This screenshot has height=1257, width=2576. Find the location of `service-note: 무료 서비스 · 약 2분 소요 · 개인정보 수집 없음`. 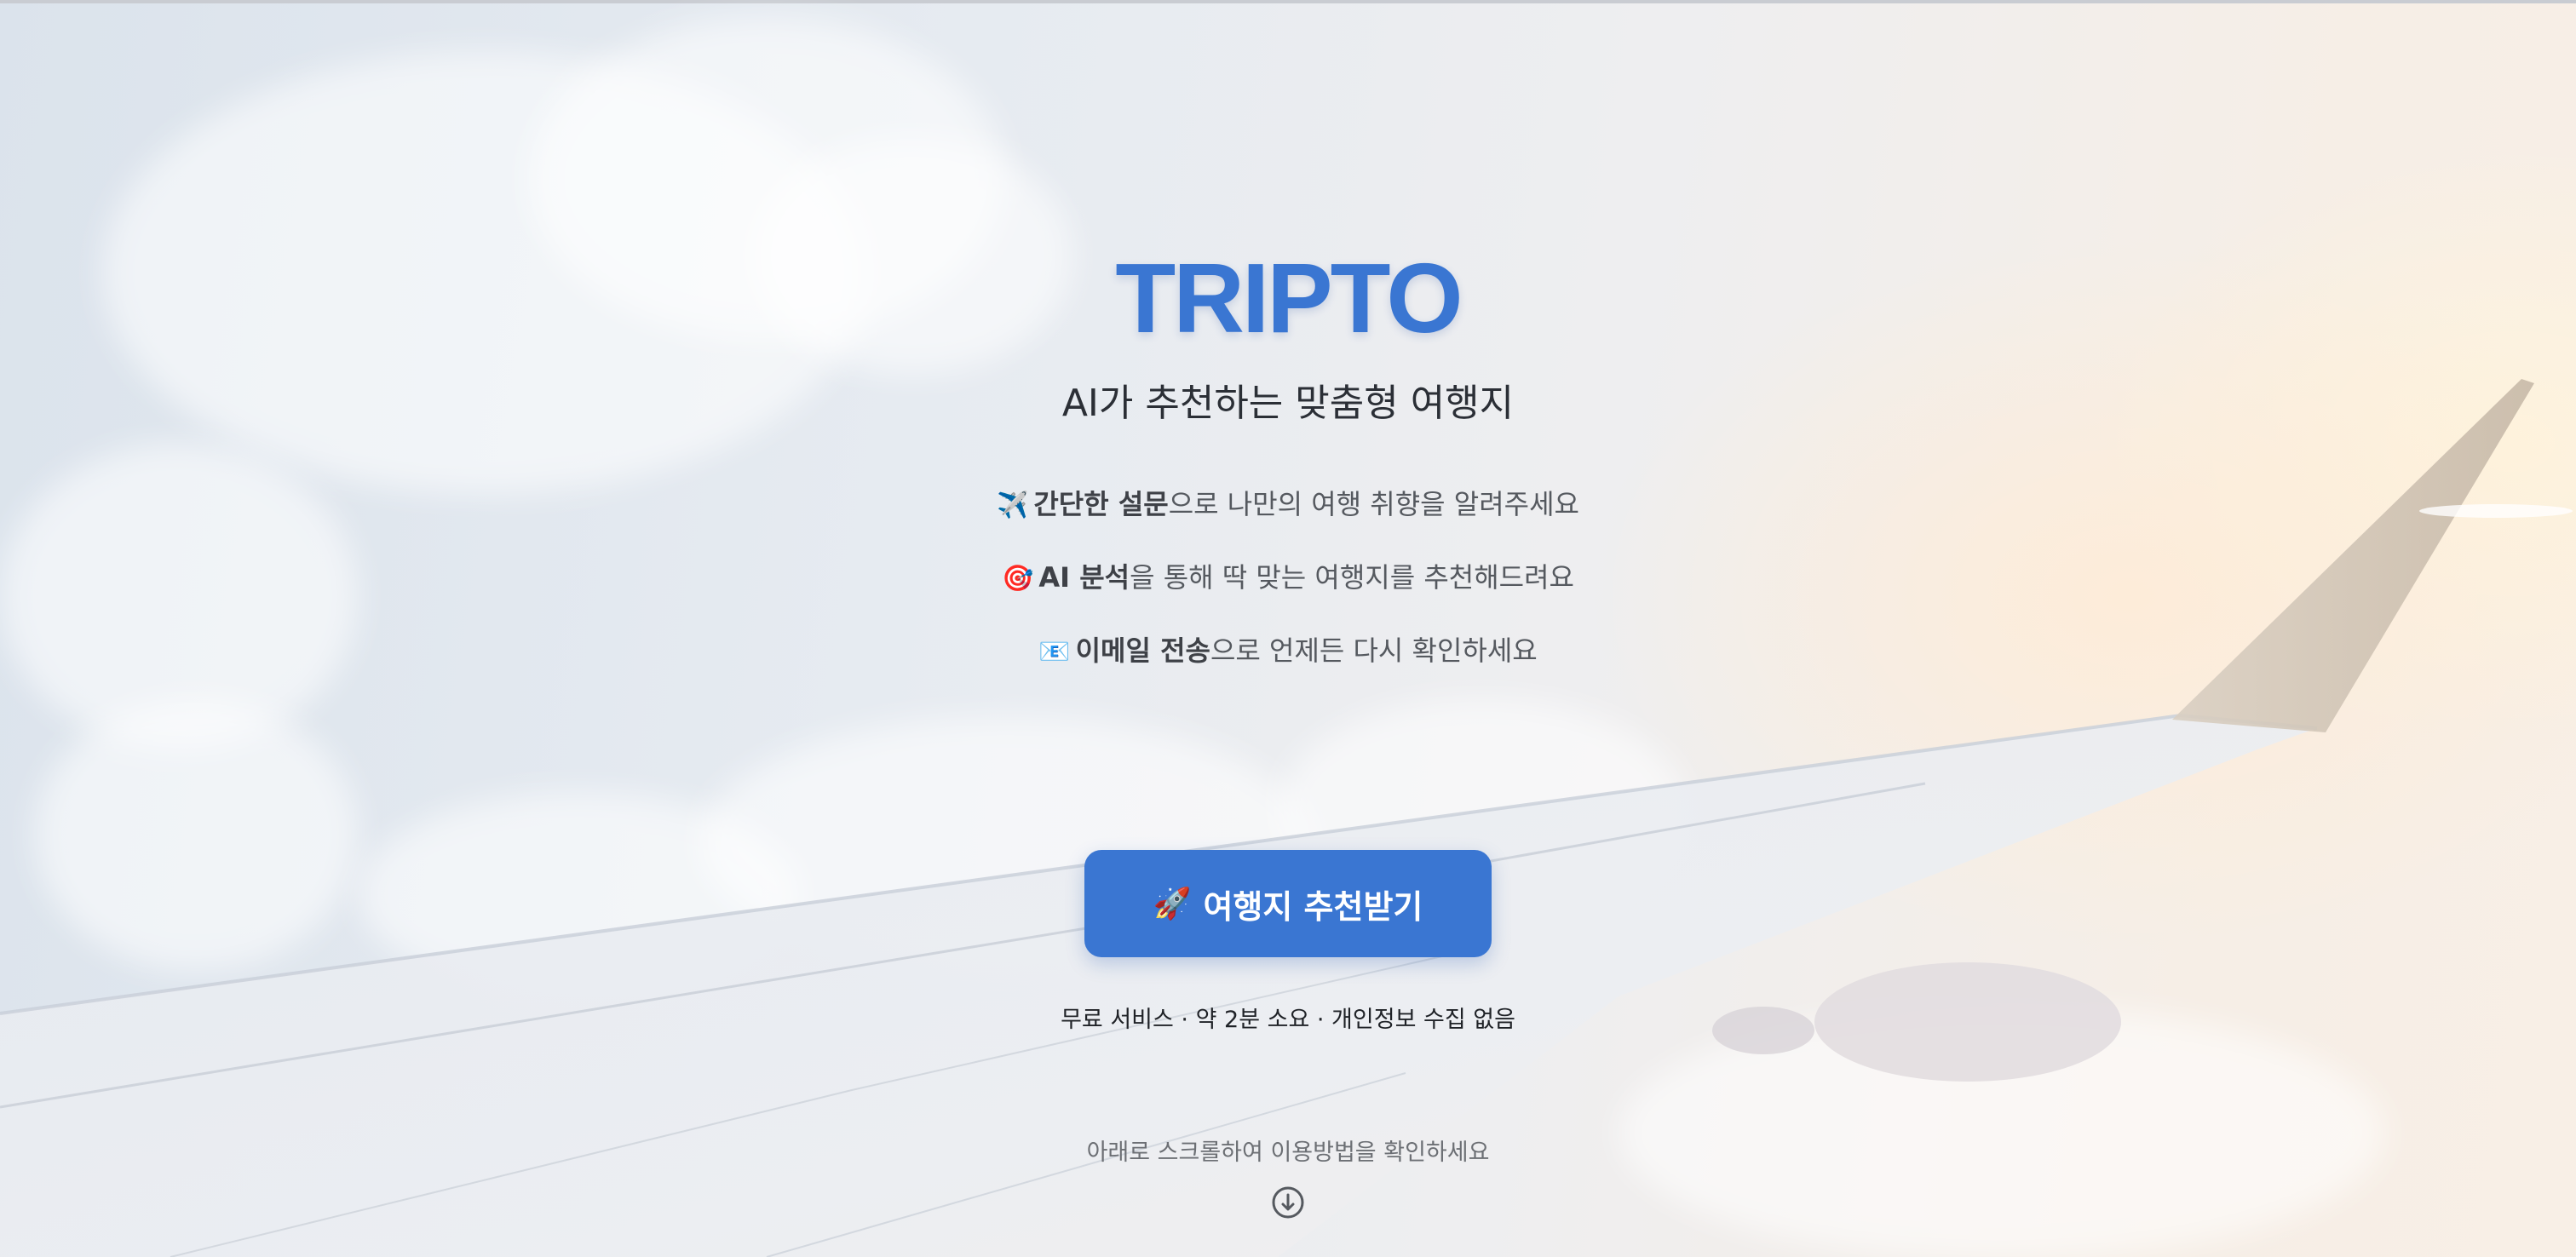

service-note: 무료 서비스 · 약 2분 소요 · 개인정보 수집 없음 is located at coordinates (1288, 1020).